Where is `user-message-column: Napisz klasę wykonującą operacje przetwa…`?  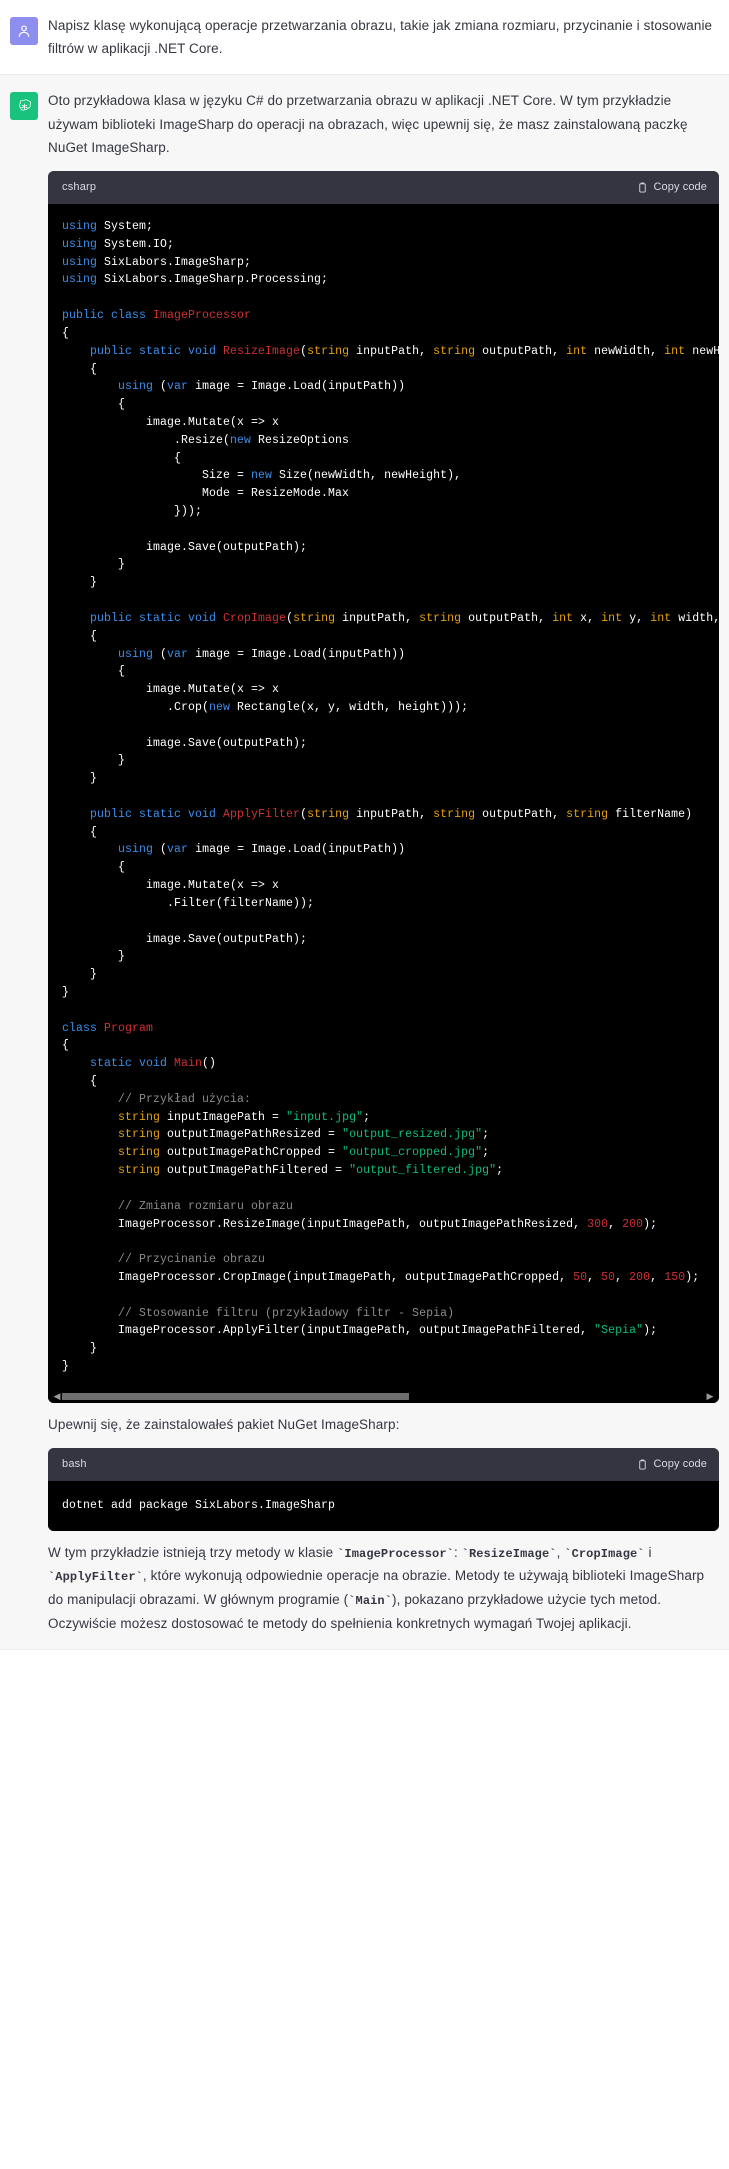
user-message-column: Napisz klasę wykonującą operacje przetwa… is located at coordinates (388, 37).